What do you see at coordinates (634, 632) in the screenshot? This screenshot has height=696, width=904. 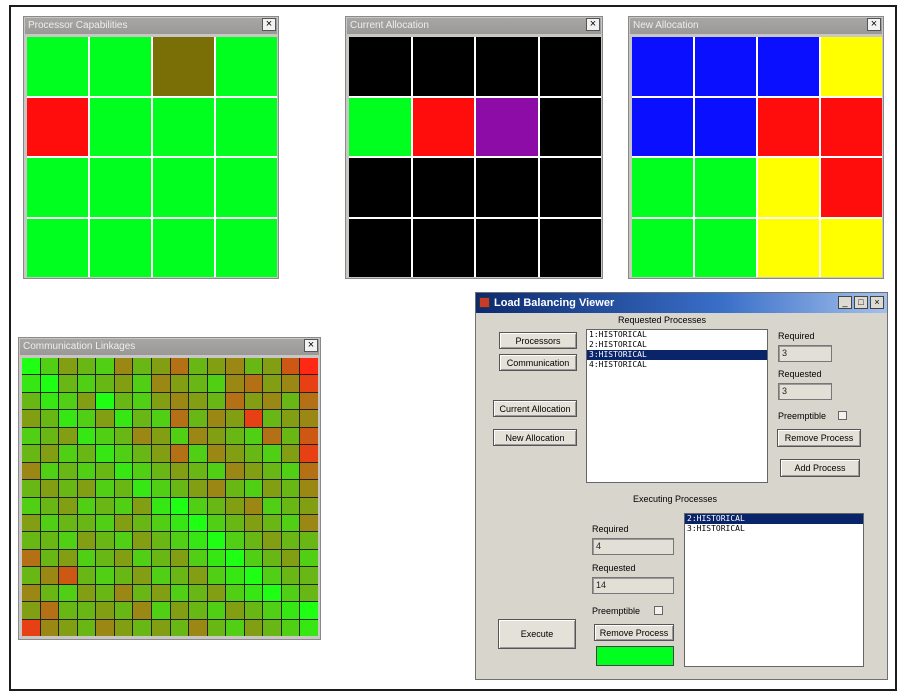 I see `remove-process-button-bottom: Remove Process` at bounding box center [634, 632].